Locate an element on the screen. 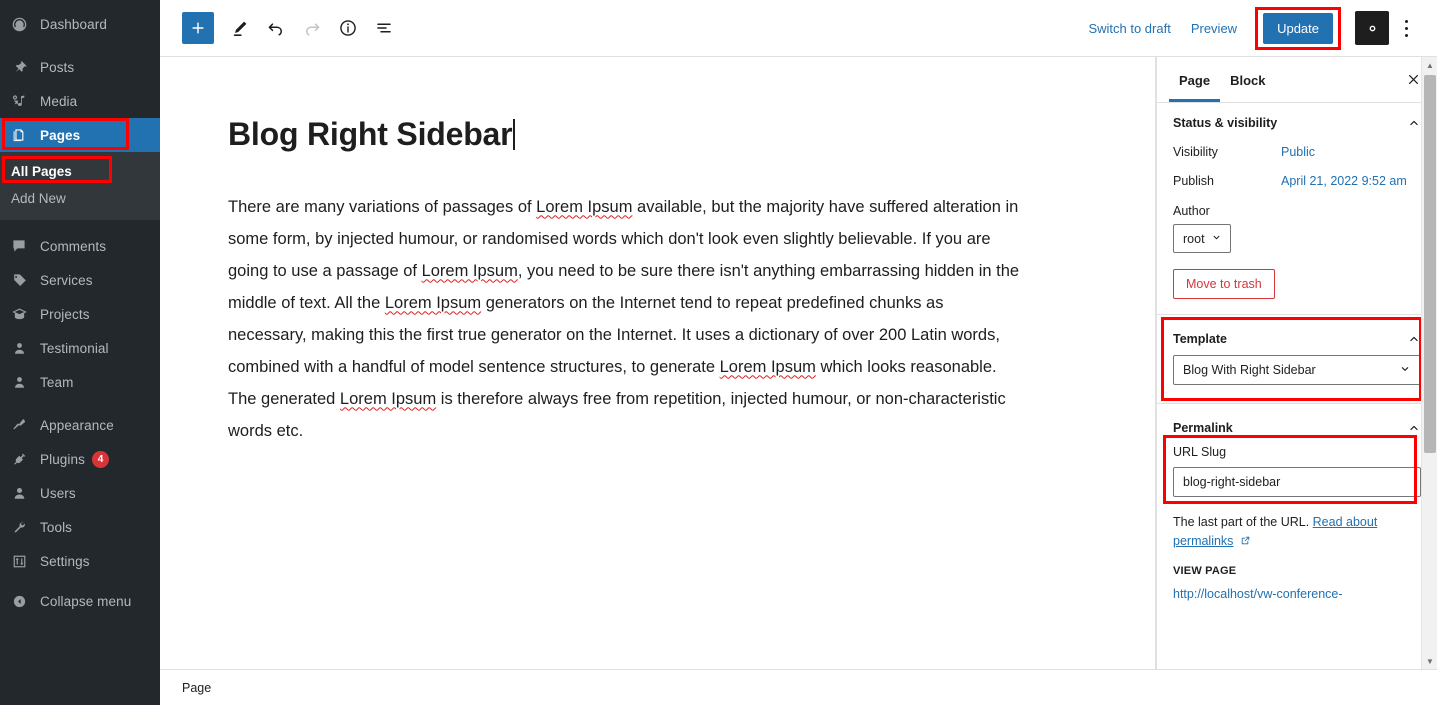 This screenshot has width=1437, height=705. sidebar-item-all-pages: All Pages is located at coordinates (80, 171).